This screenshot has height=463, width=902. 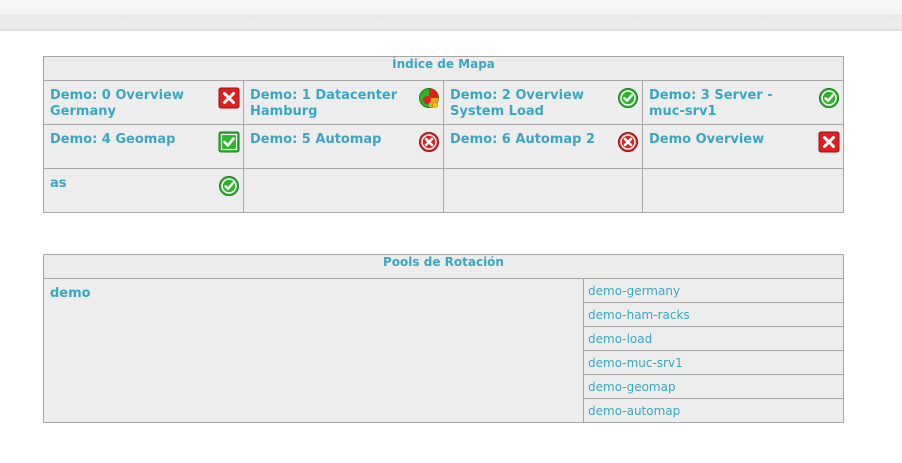 I want to click on ok-square-icon, so click(x=229, y=142).